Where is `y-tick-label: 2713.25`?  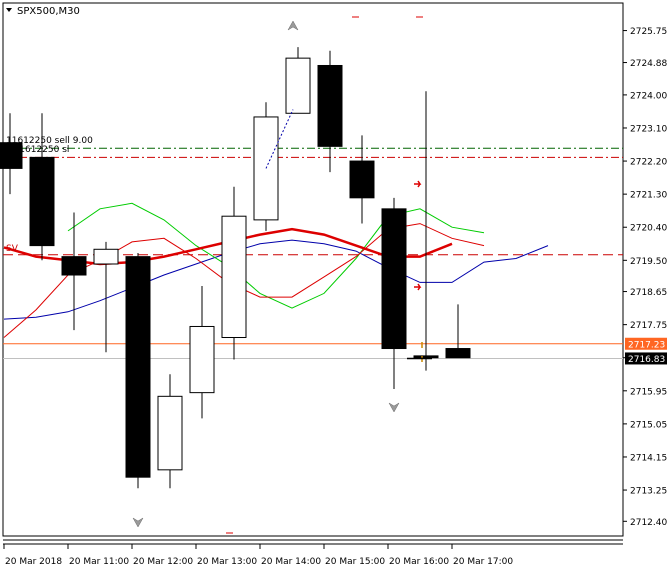 y-tick-label: 2713.25 is located at coordinates (648, 492).